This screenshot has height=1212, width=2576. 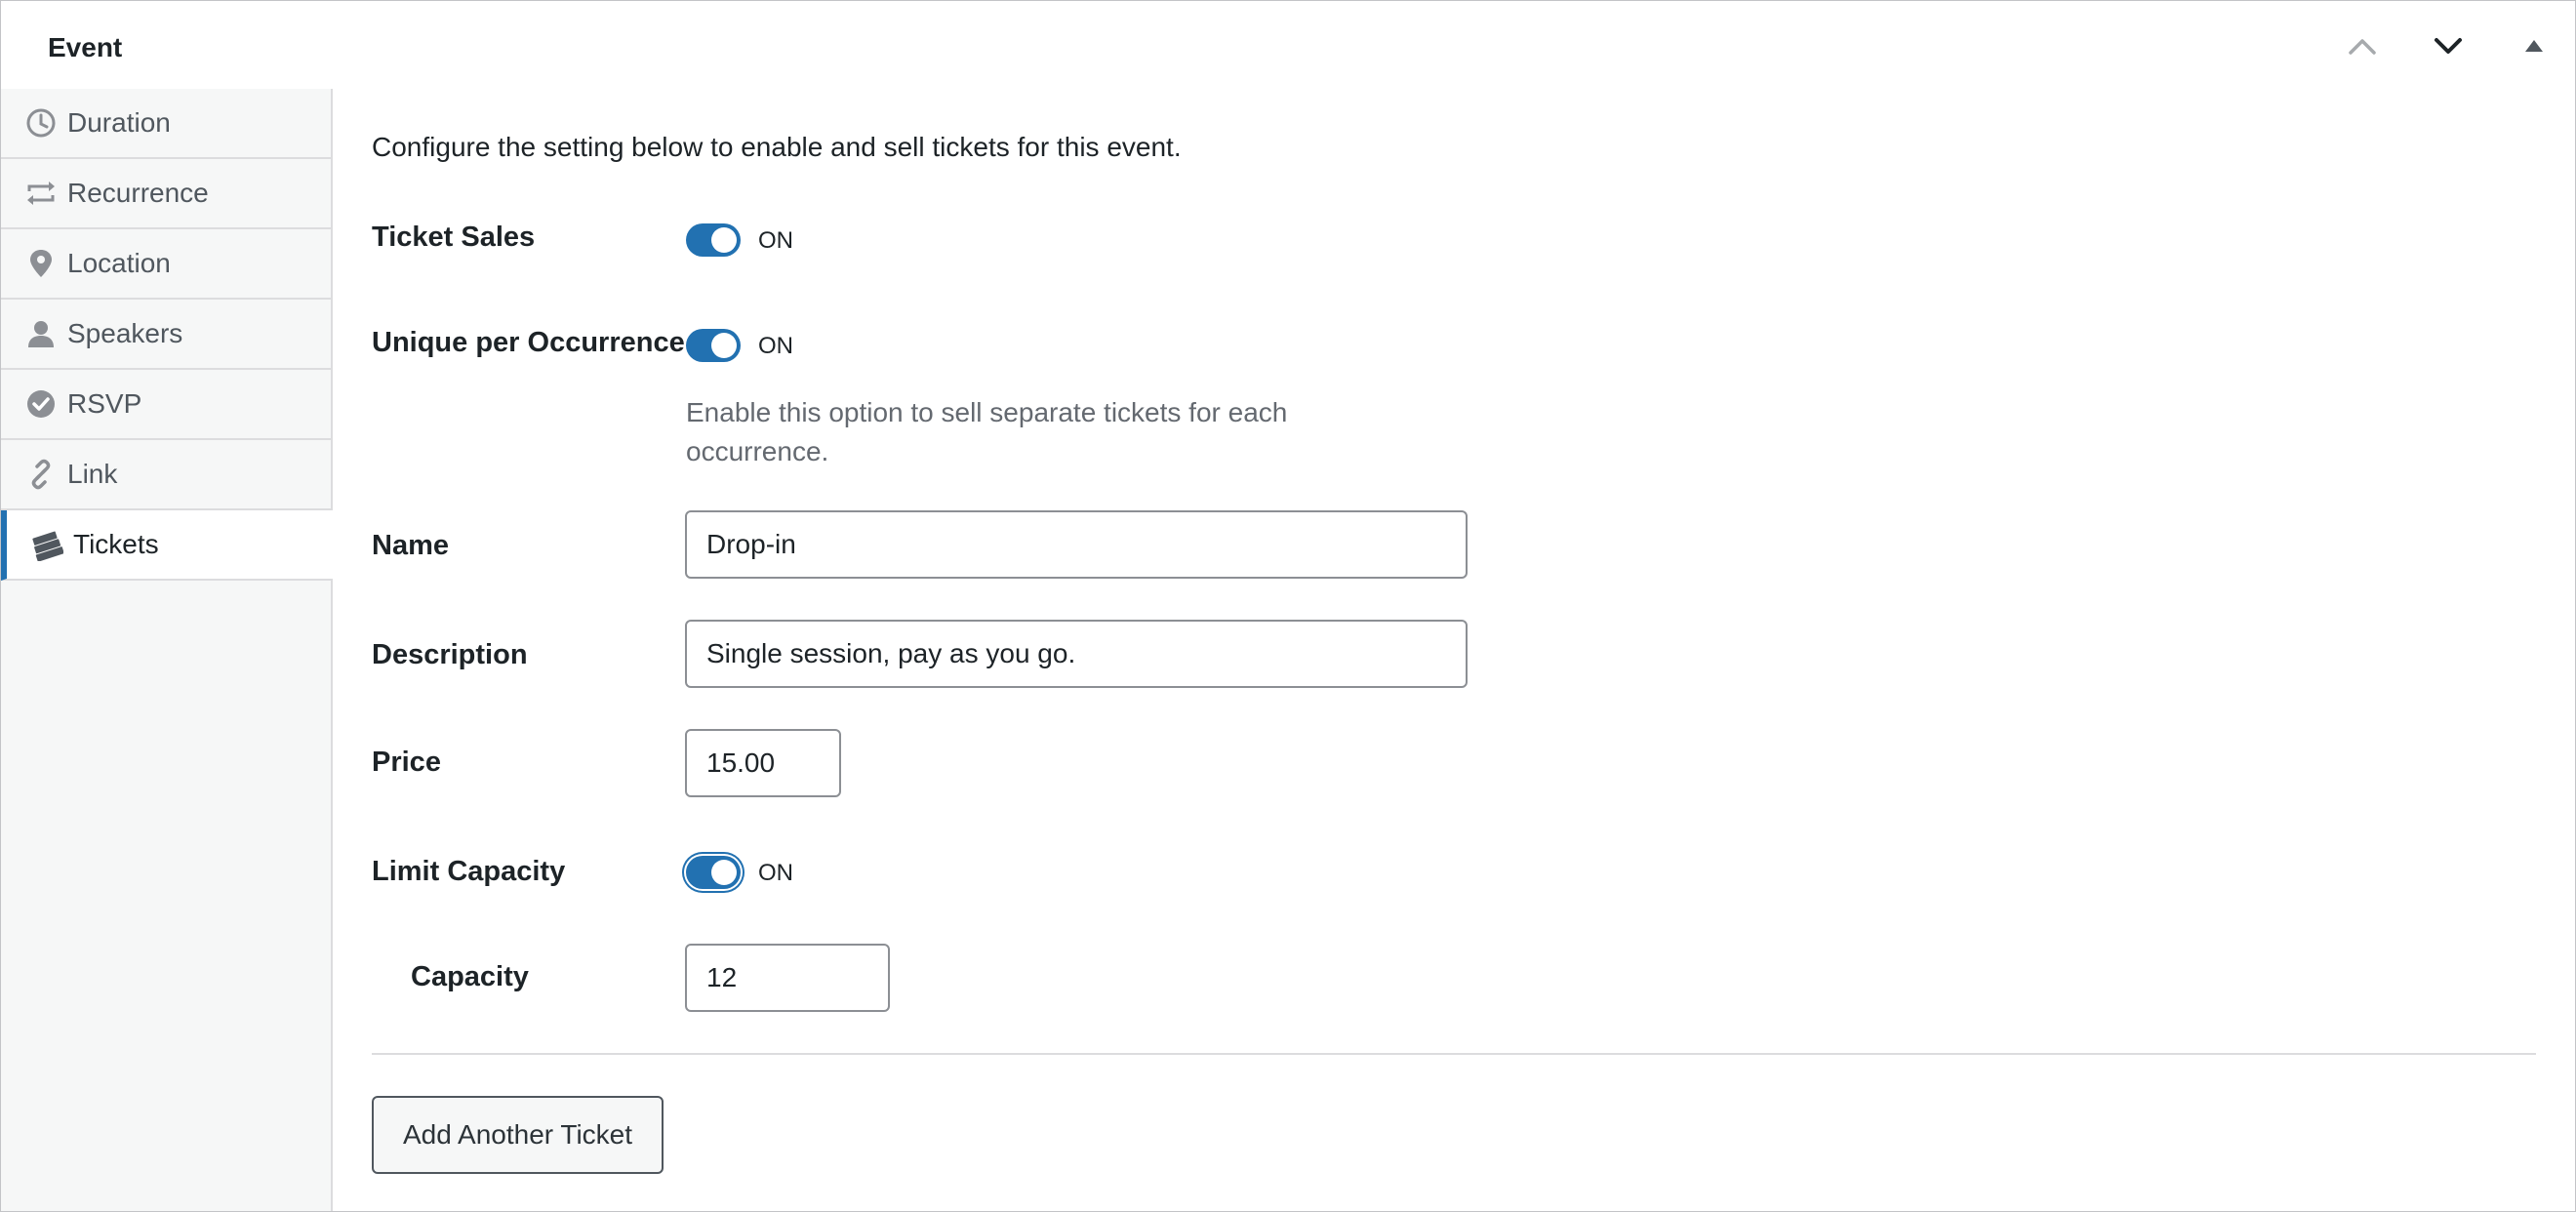 What do you see at coordinates (41, 474) in the screenshot?
I see `link-icon` at bounding box center [41, 474].